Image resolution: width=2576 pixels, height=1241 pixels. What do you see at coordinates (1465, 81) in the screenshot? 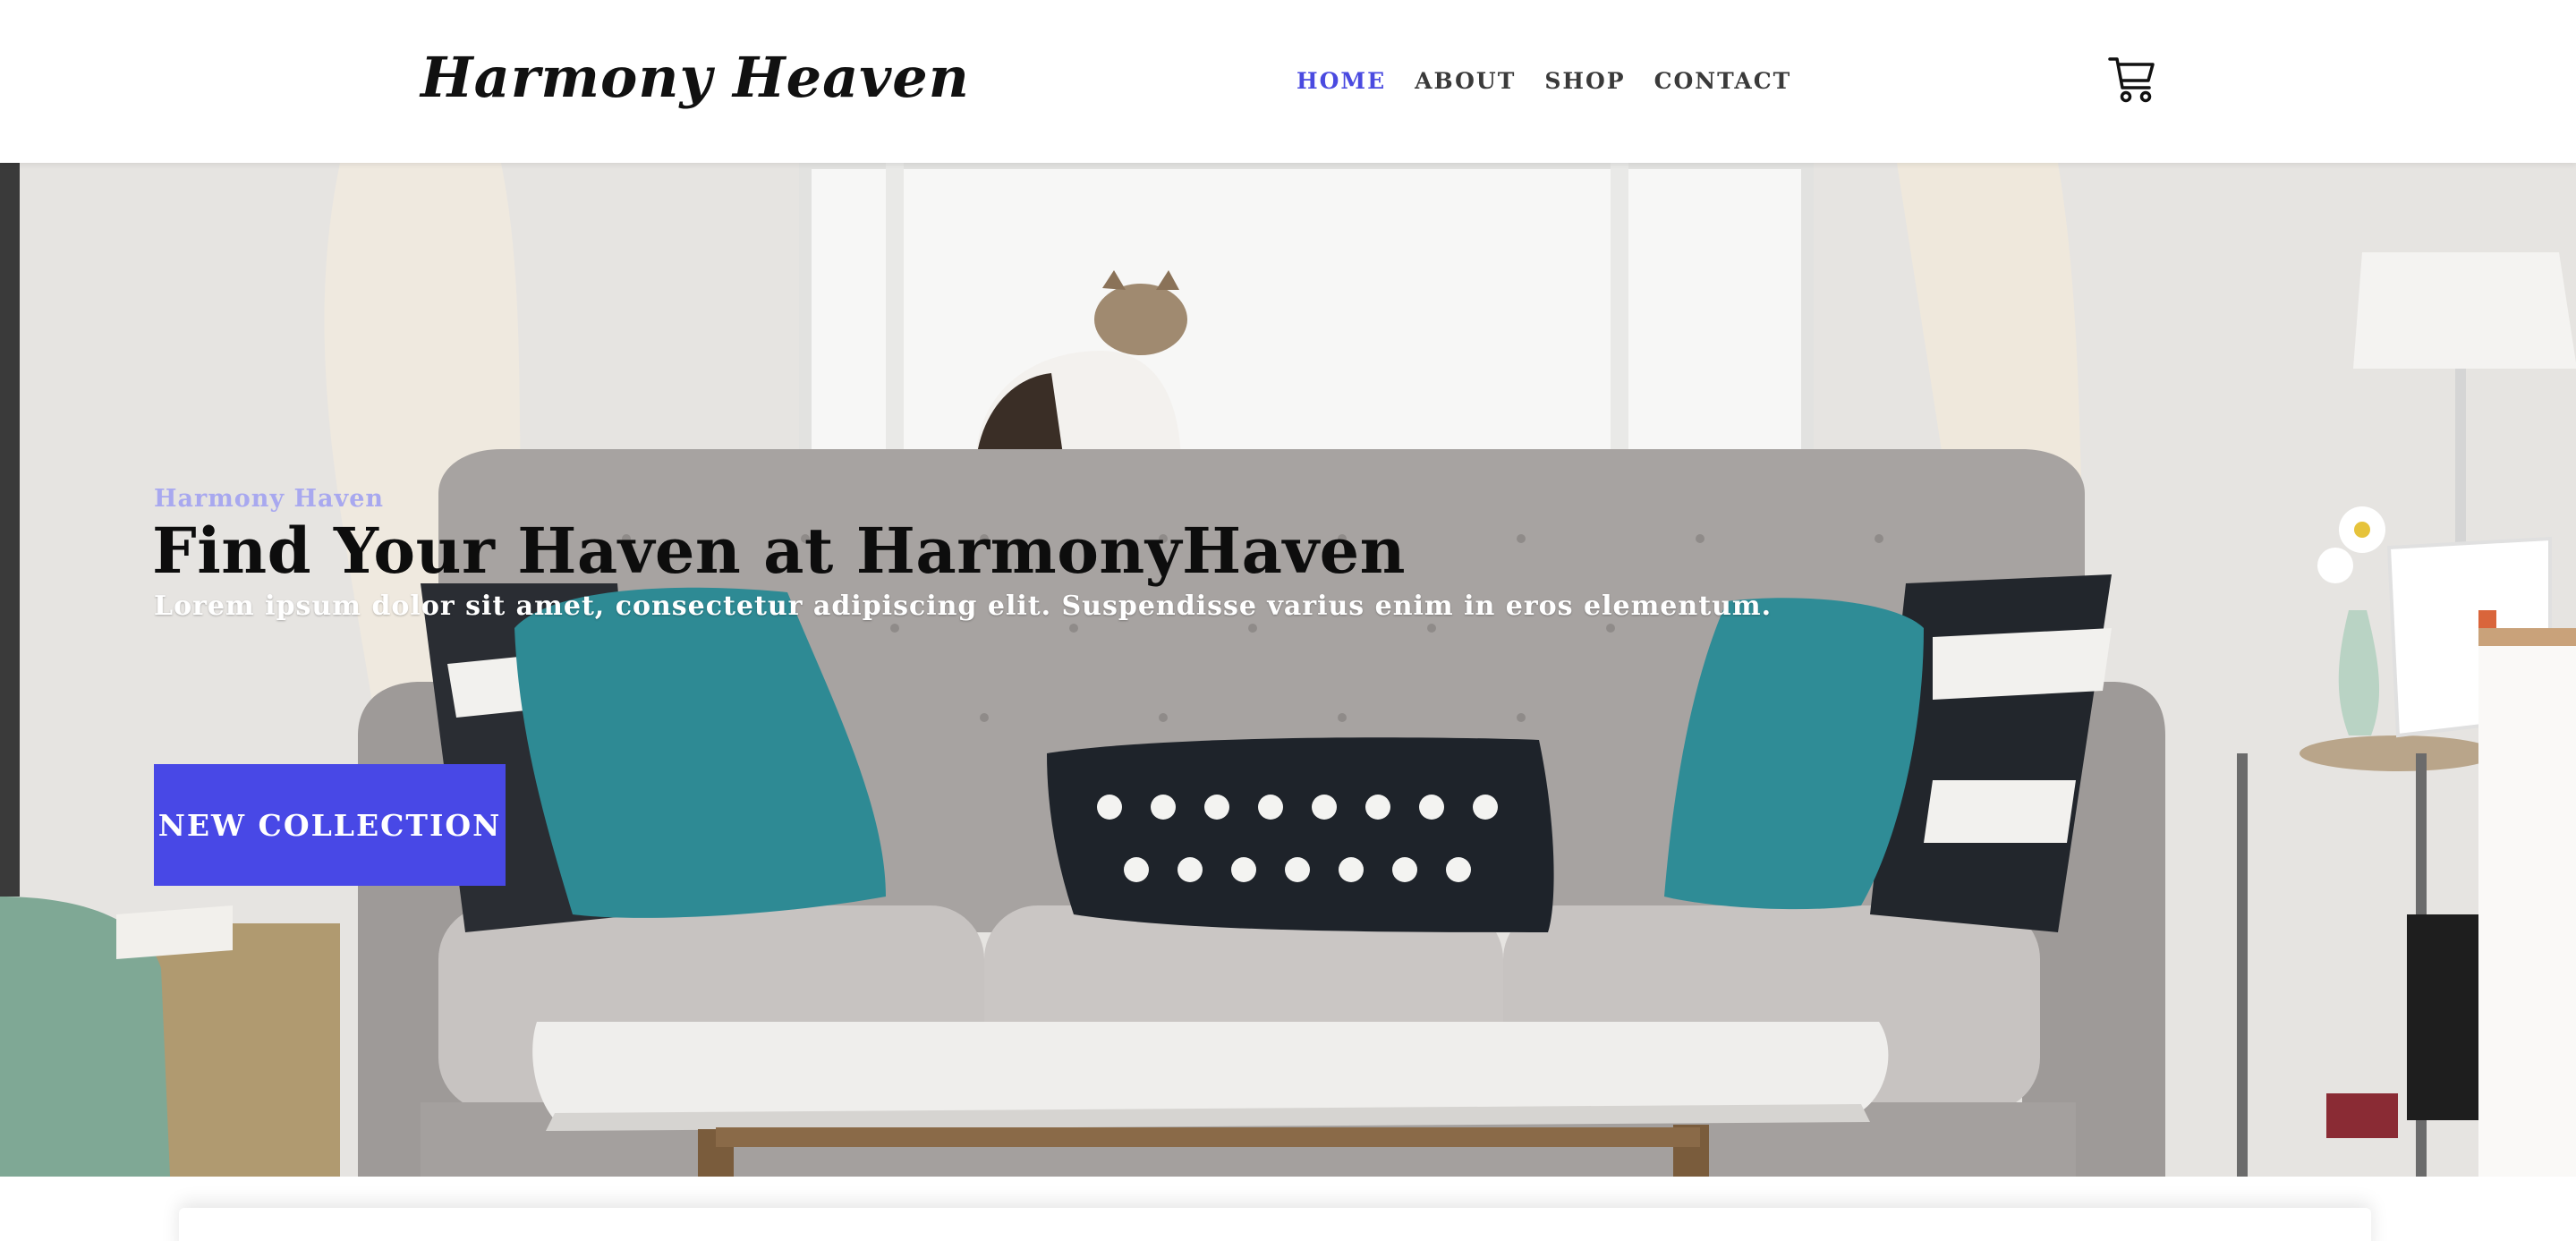
I see `nav-about: ABOUT` at bounding box center [1465, 81].